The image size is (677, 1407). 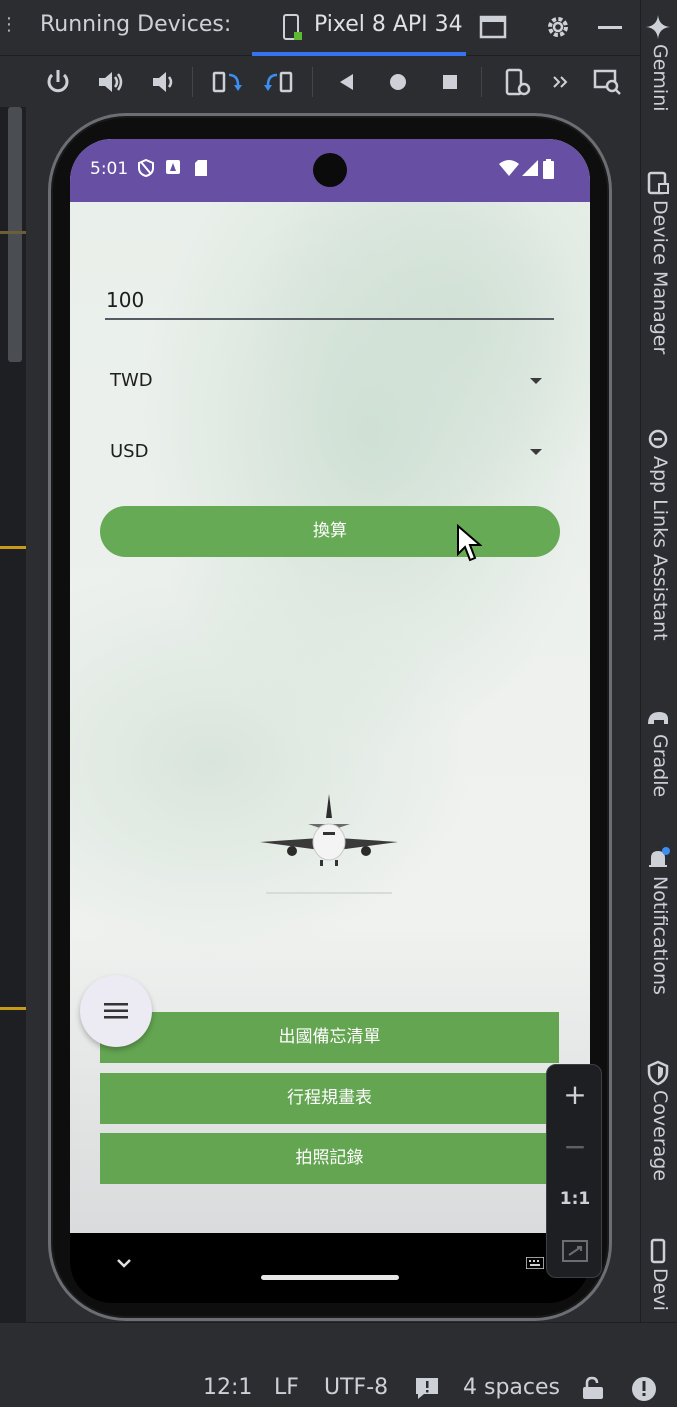 I want to click on sd-card-icon, so click(x=201, y=168).